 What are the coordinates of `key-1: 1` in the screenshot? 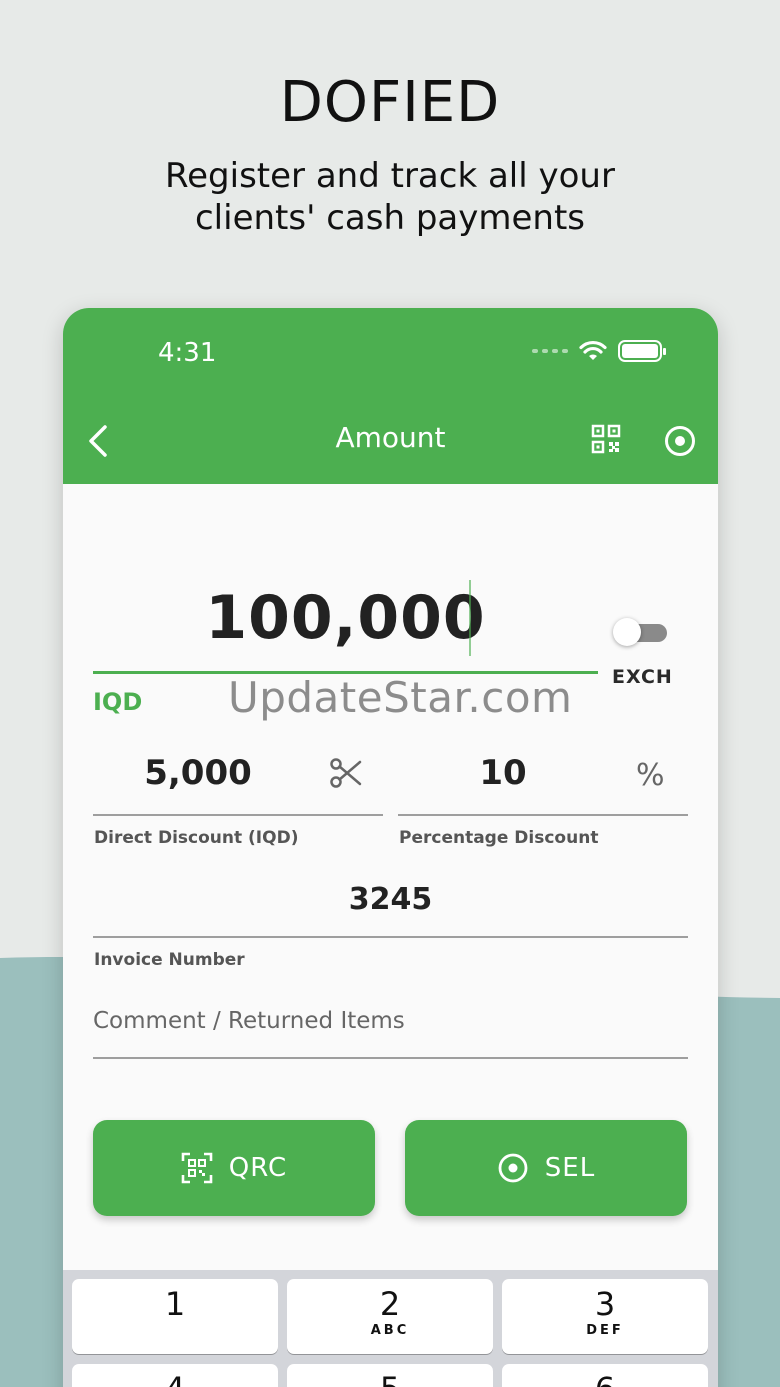 It's located at (175, 1316).